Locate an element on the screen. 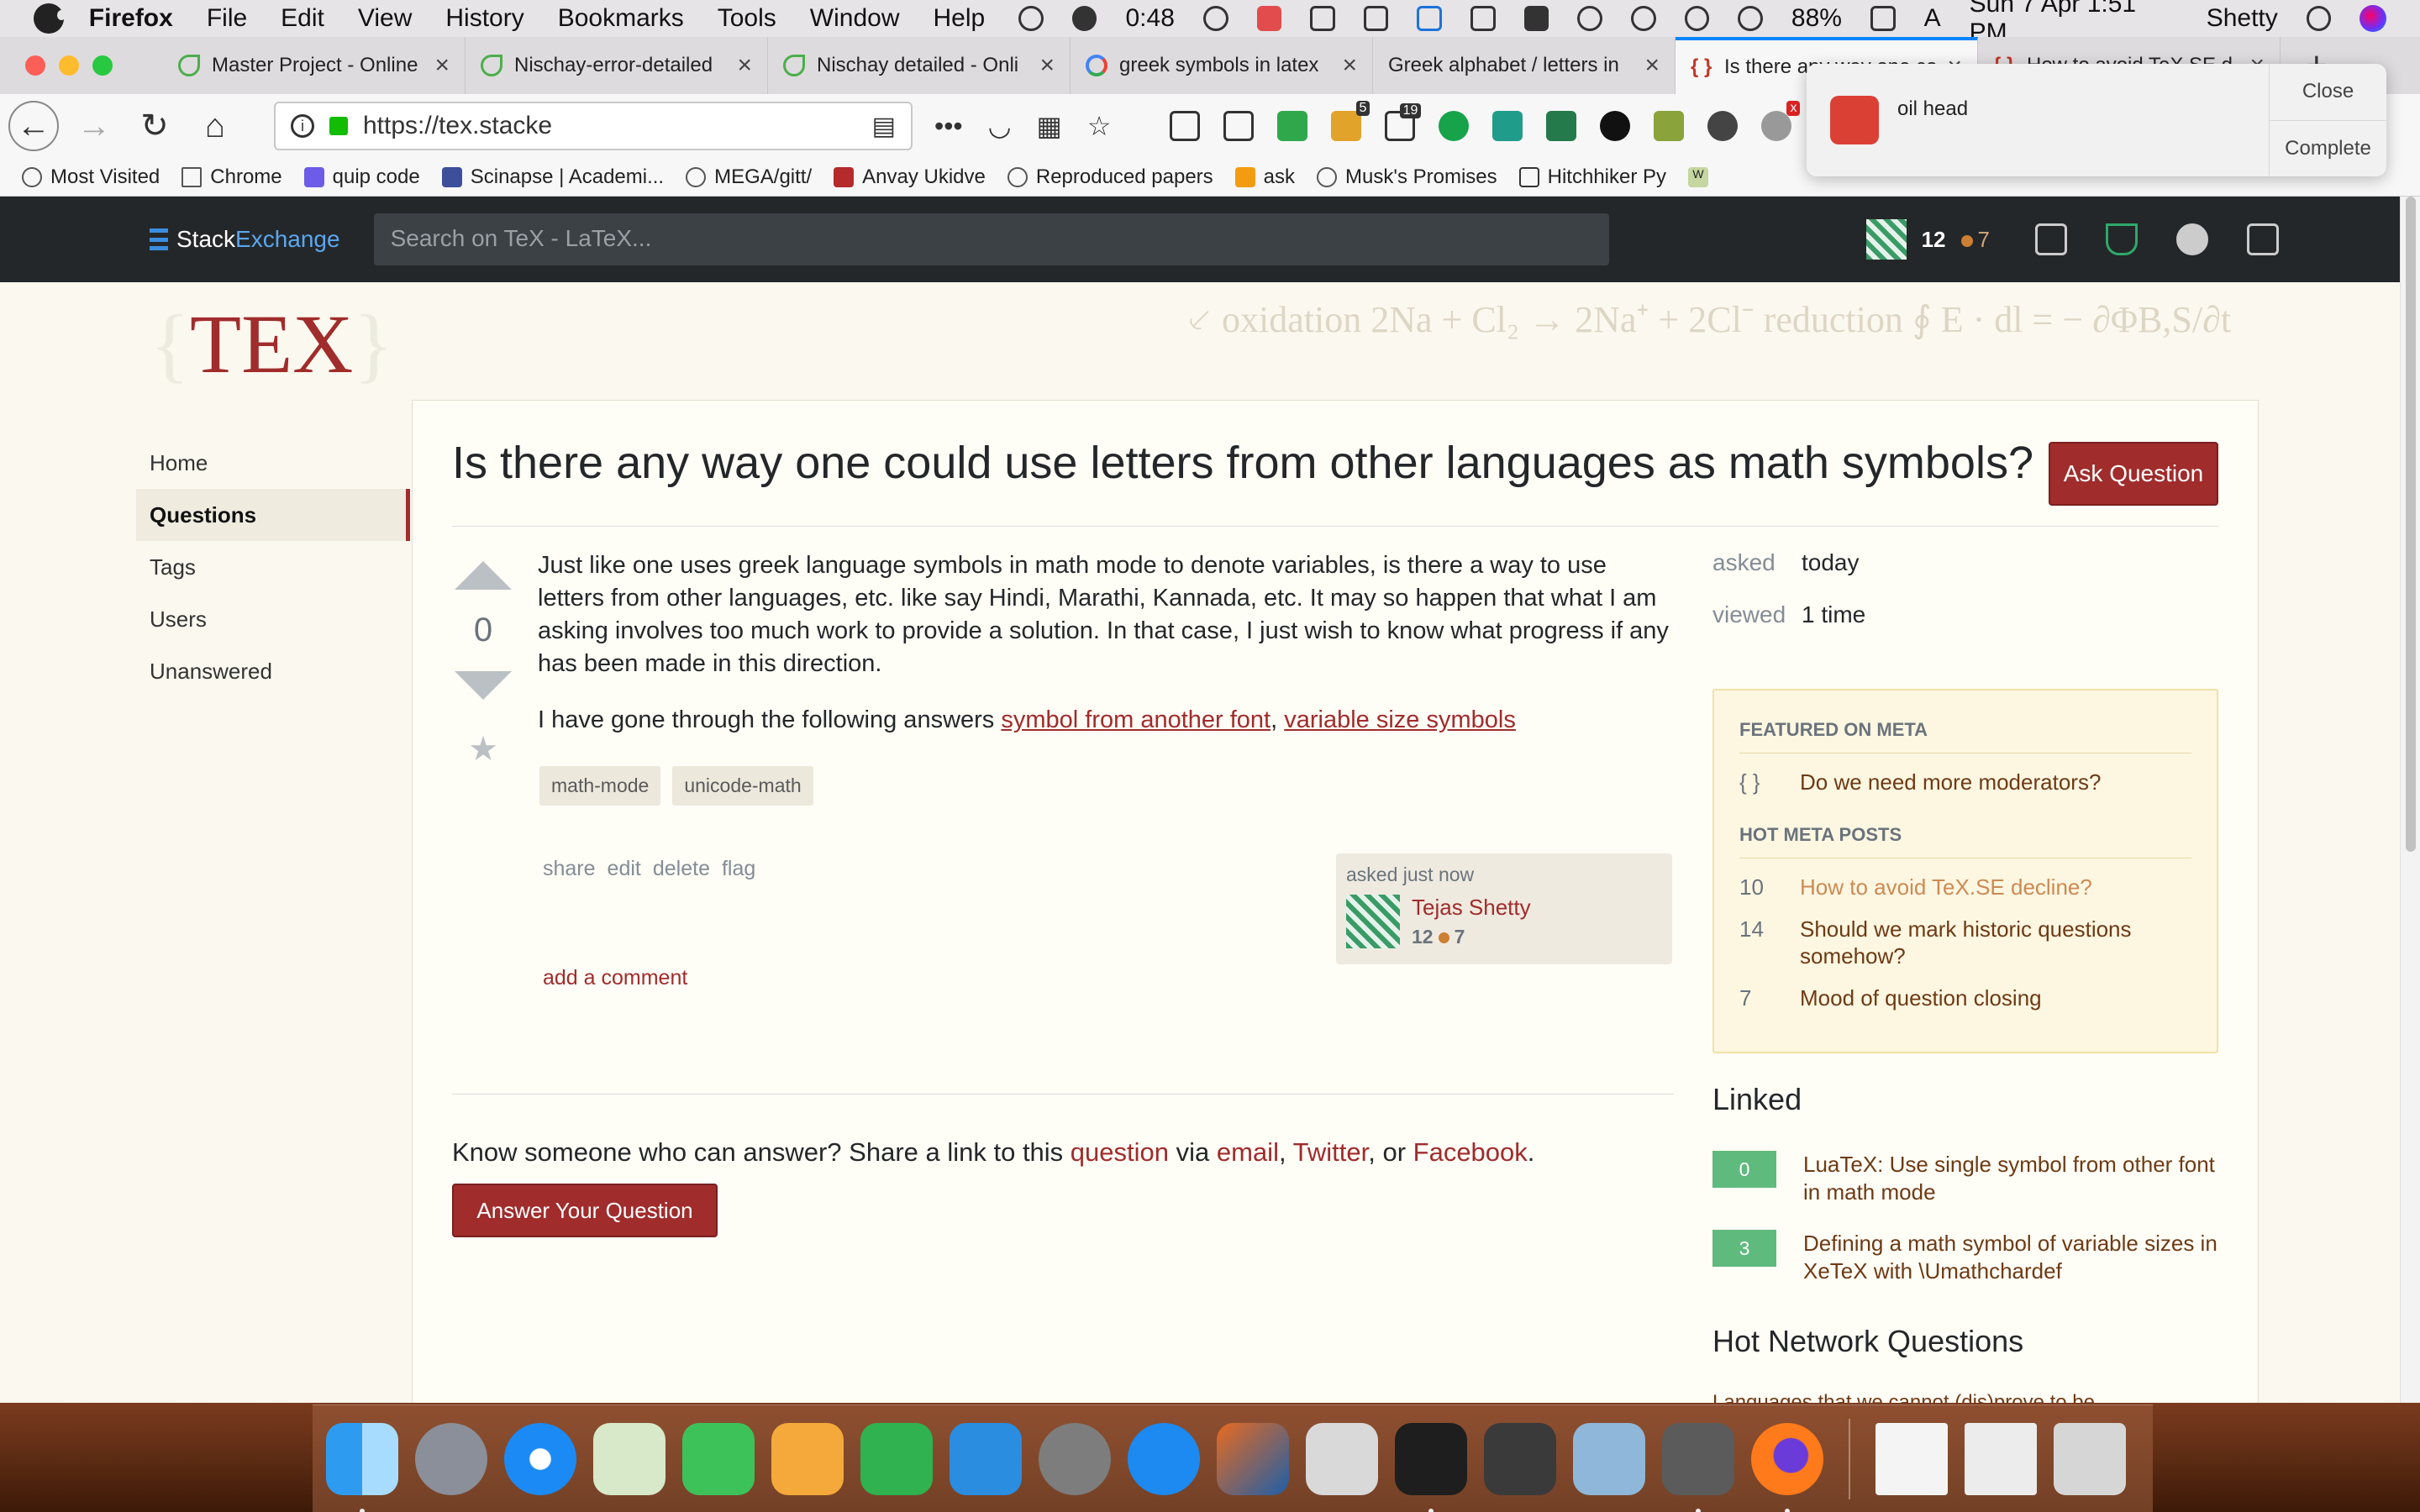 The height and width of the screenshot is (1512, 2420). menu-window: Window is located at coordinates (855, 18).